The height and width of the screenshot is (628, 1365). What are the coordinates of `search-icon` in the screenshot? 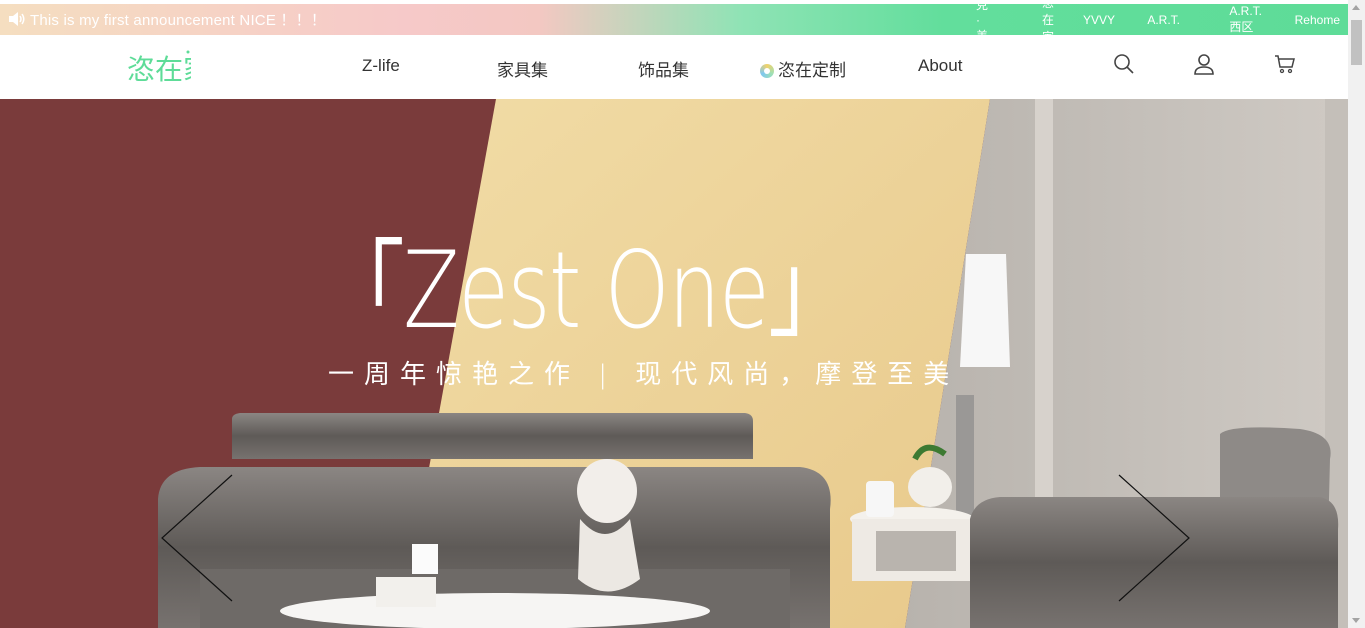 It's located at (1124, 64).